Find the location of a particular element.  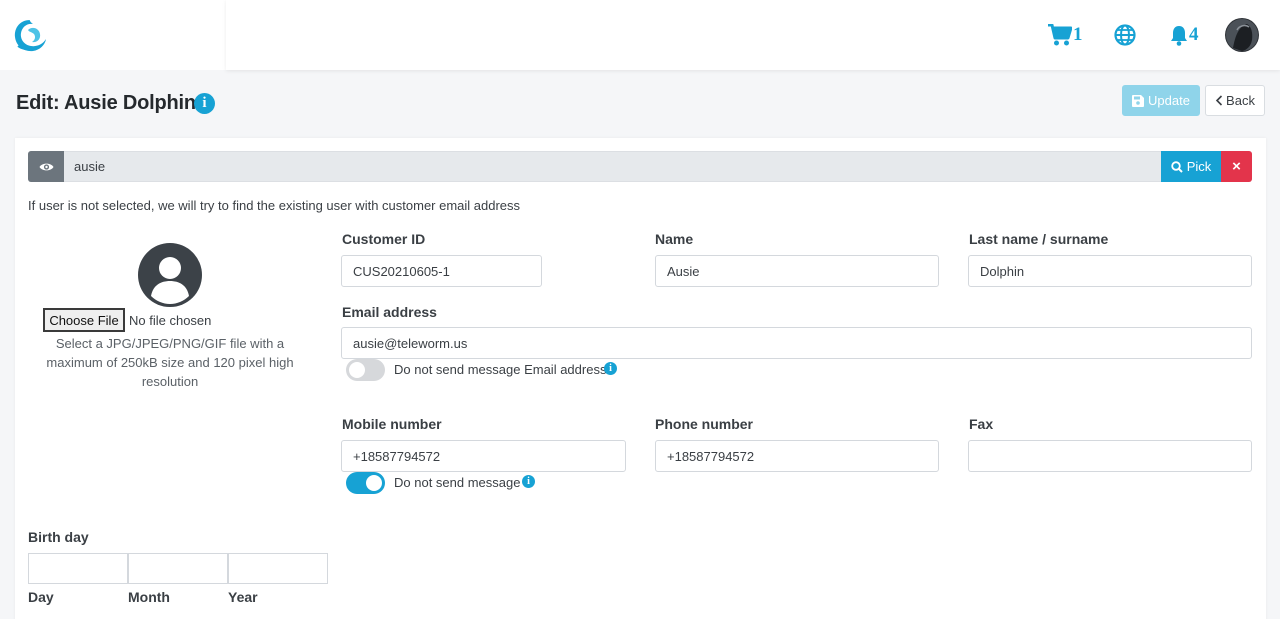

email-do-not-send-label: Do not send message Email address is located at coordinates (500, 369).